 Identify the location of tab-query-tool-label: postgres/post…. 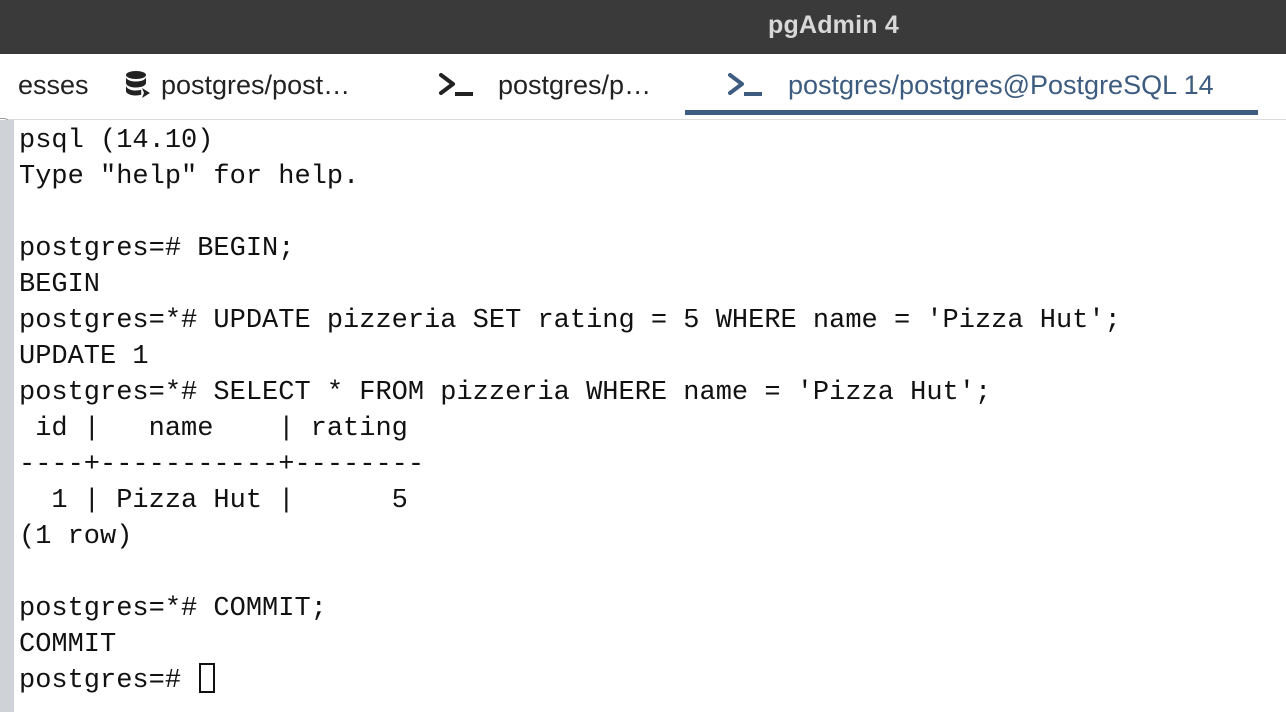
(256, 85).